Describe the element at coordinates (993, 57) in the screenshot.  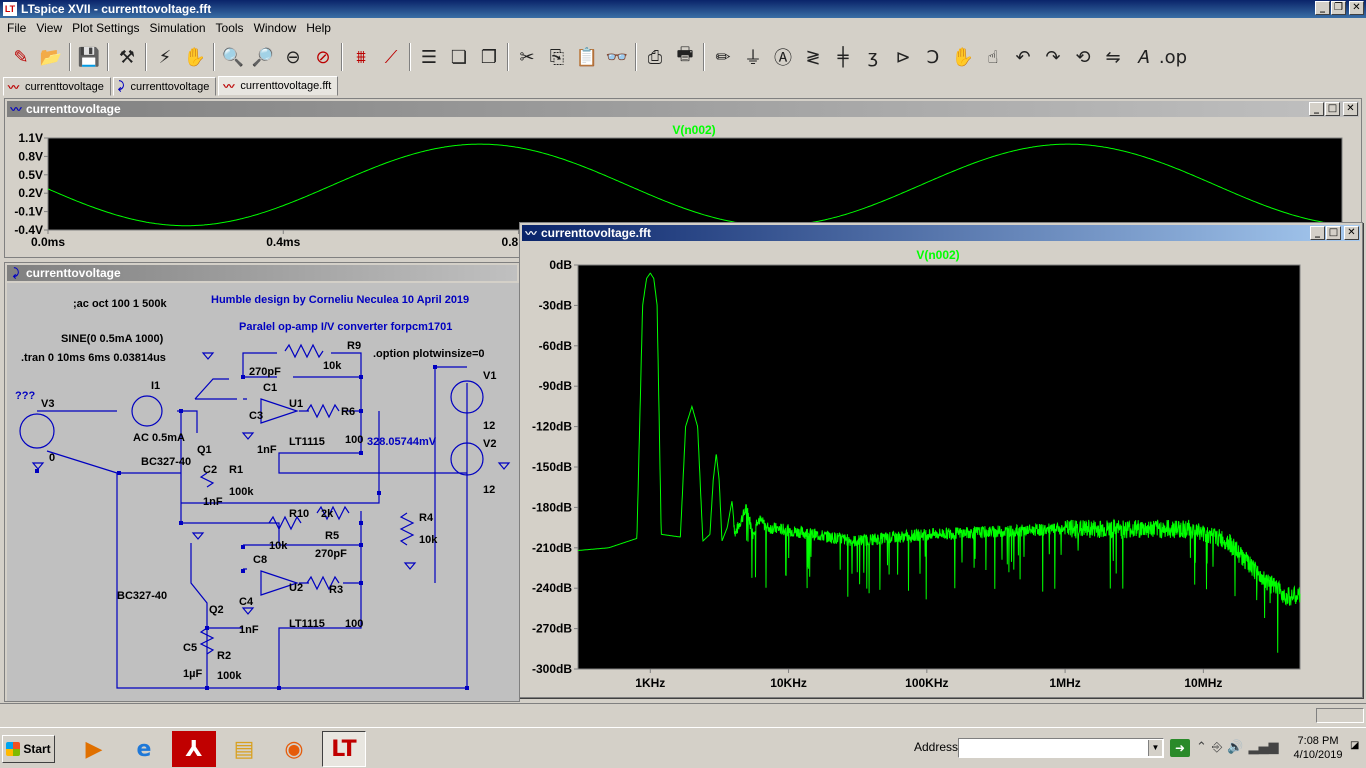
I see `drag-icon: ☝` at that location.